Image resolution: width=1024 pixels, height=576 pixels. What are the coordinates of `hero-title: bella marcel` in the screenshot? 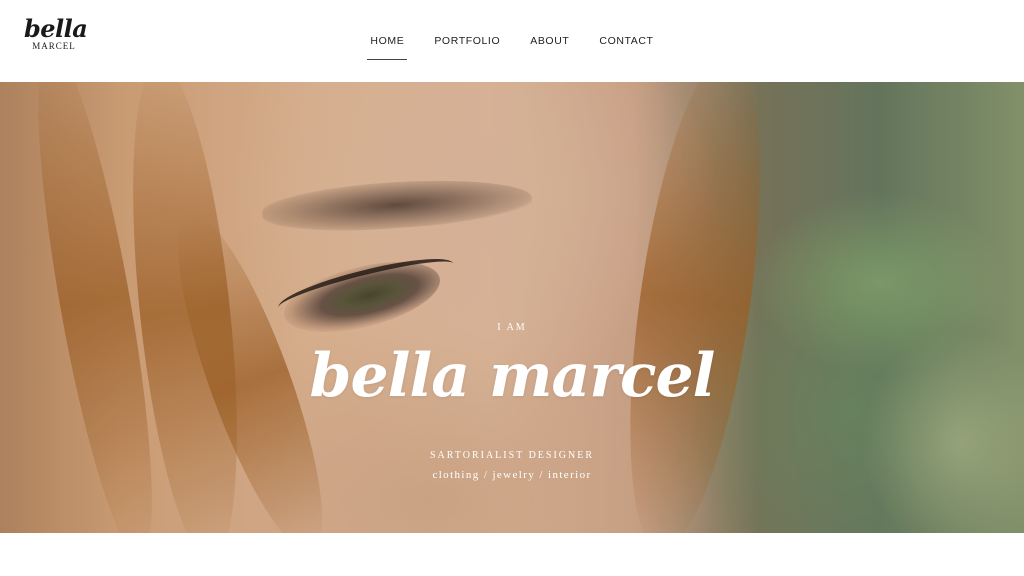 It's located at (512, 376).